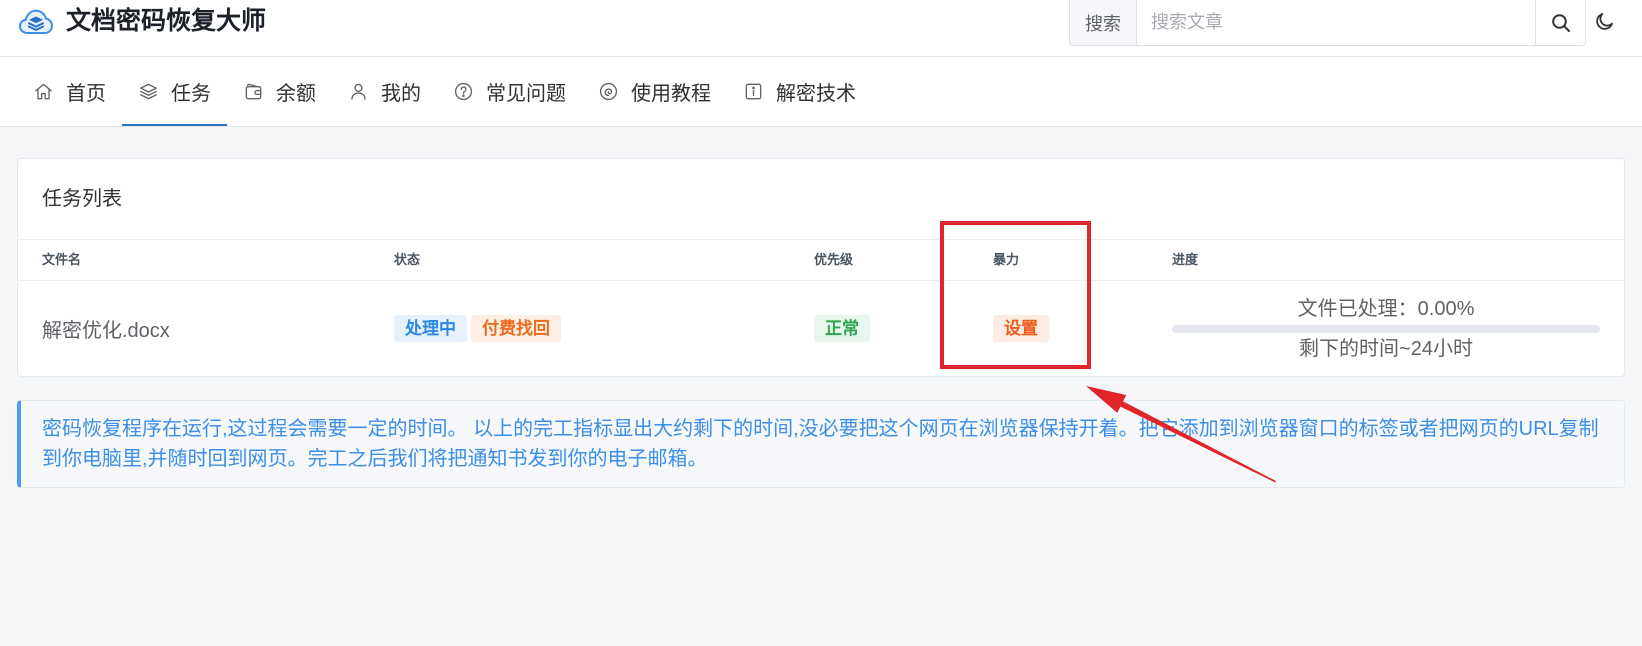 The width and height of the screenshot is (1642, 646). I want to click on notice-line: 到你电脑里,并随时回到网页。完工之后我们将把通知书发到你的电子邮箱。, so click(375, 459).